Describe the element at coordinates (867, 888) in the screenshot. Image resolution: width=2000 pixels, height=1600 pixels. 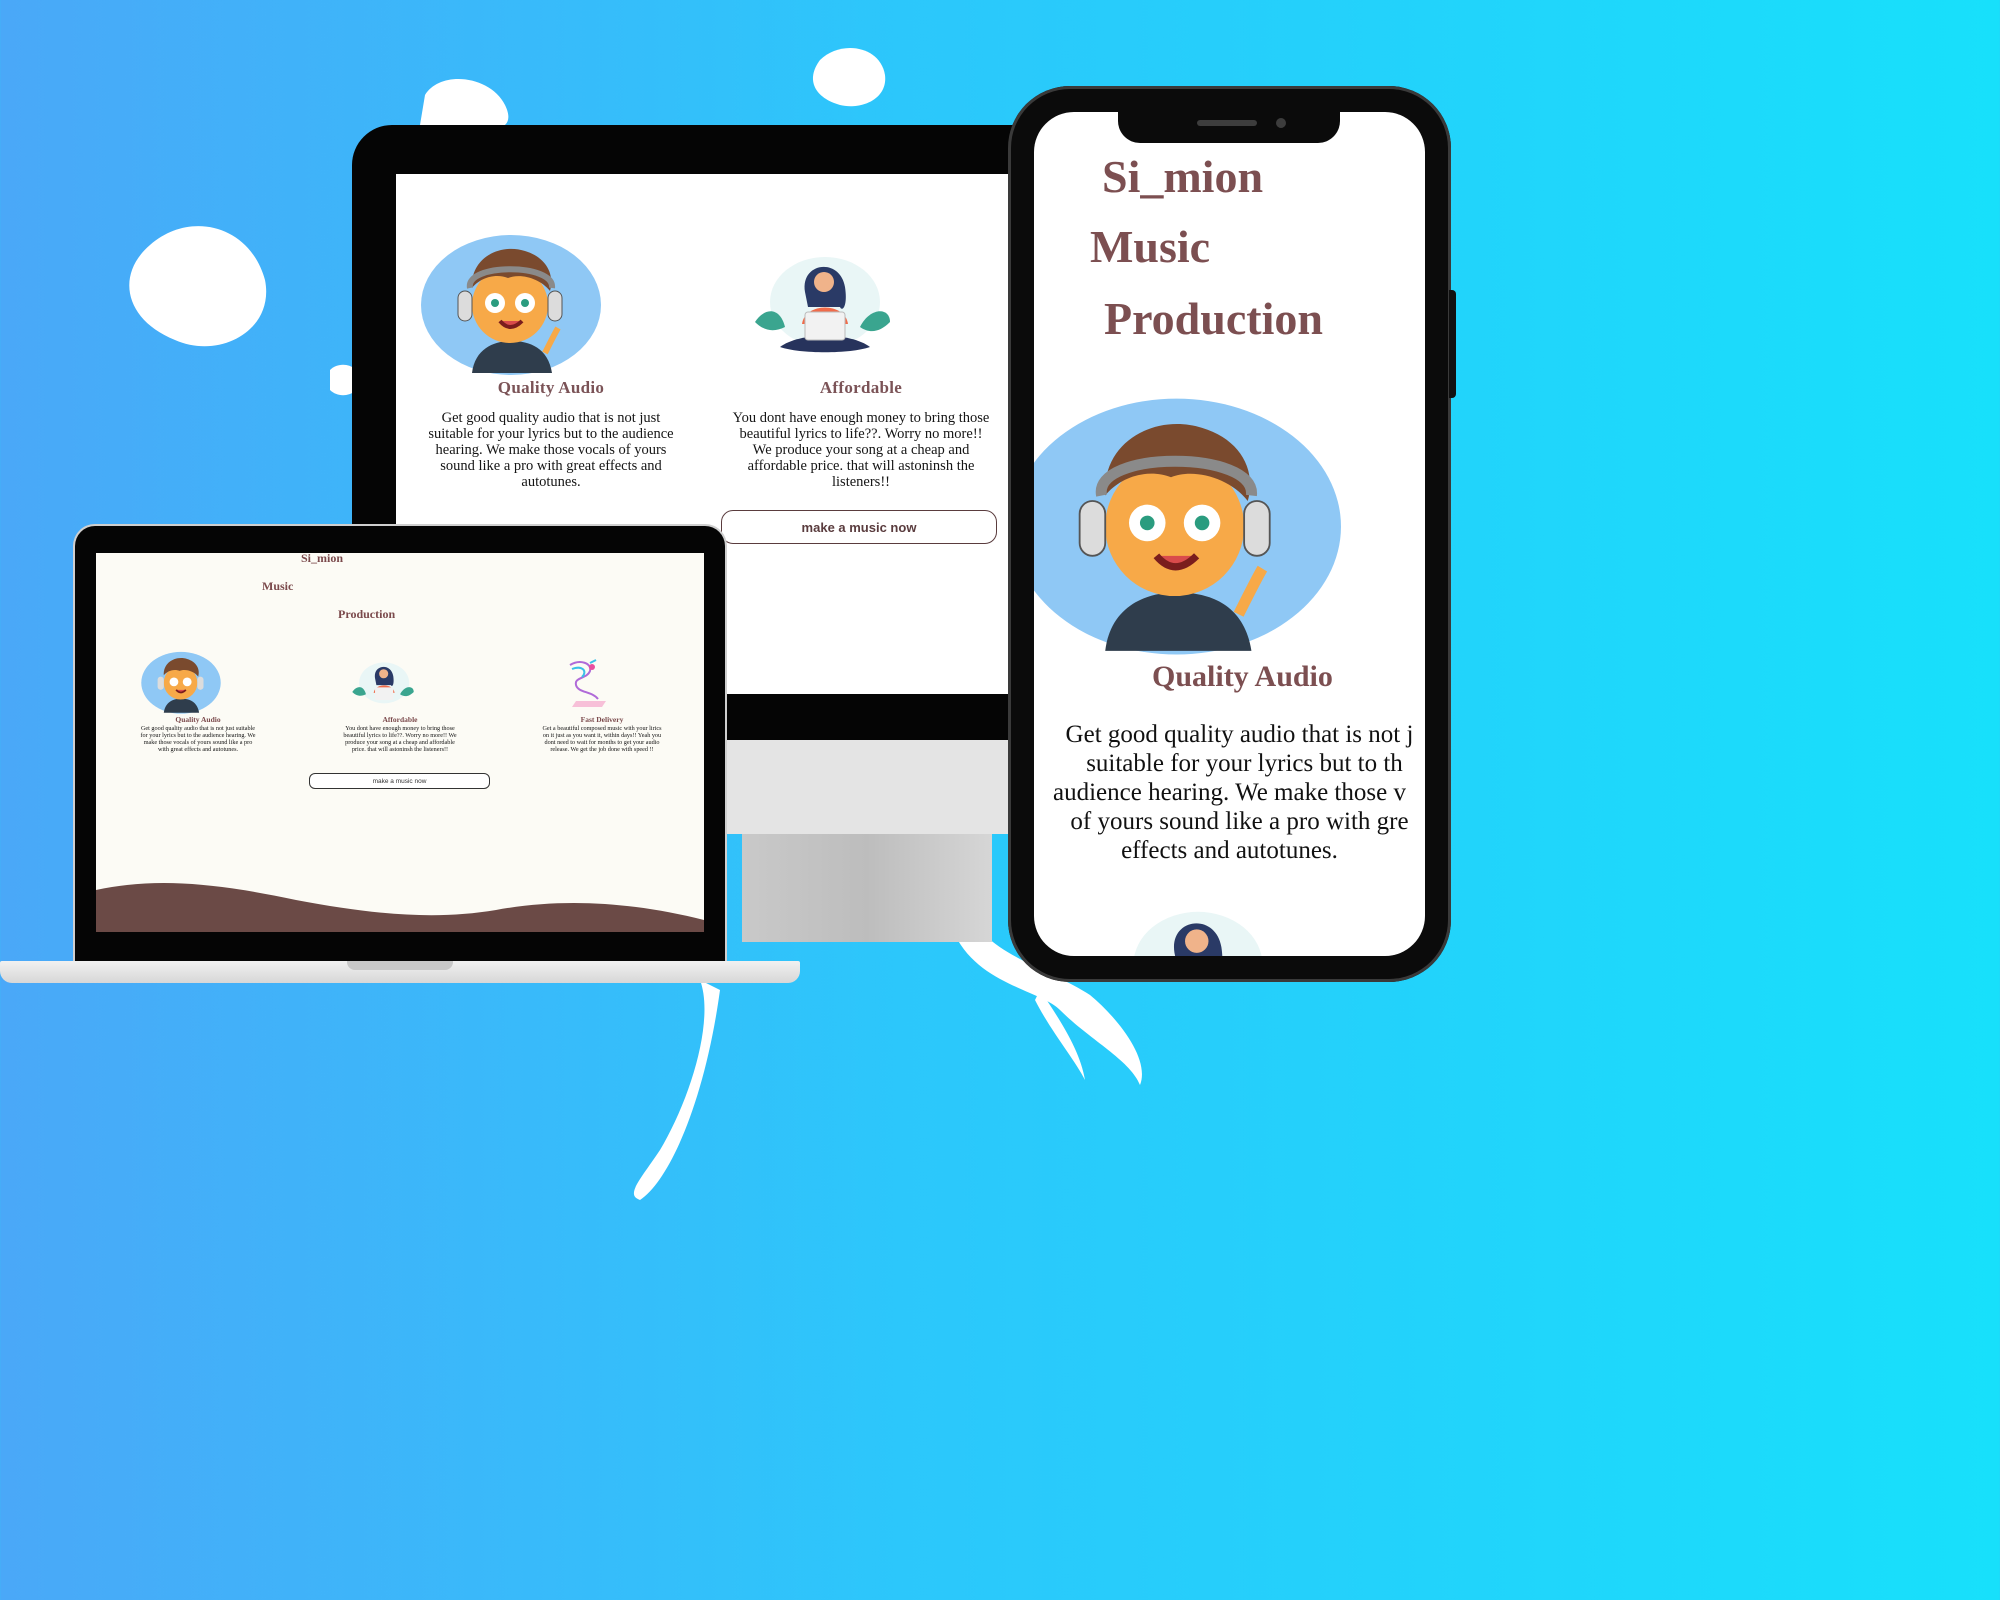
I see `monitor-stand` at that location.